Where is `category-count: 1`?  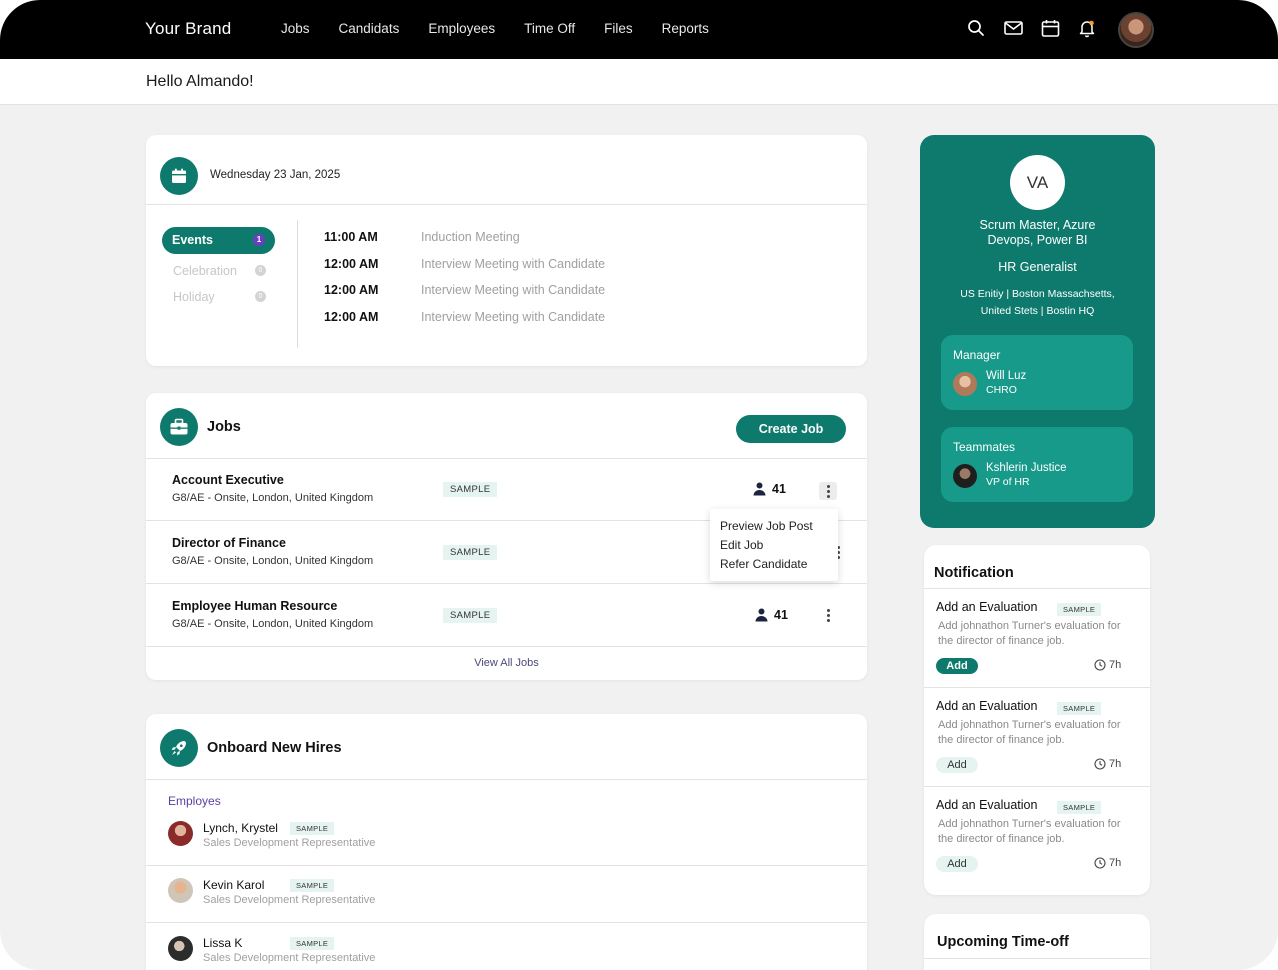 category-count: 1 is located at coordinates (259, 240).